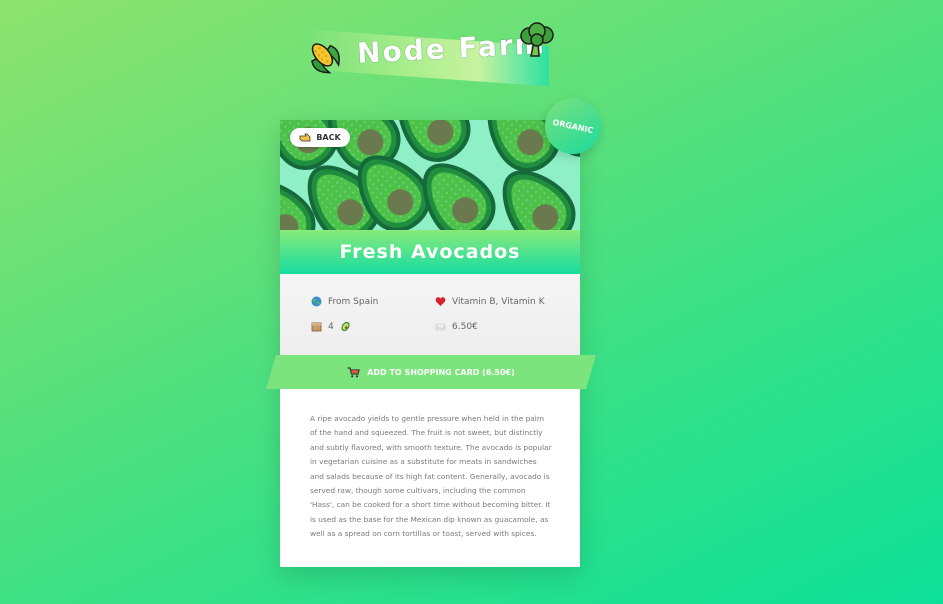  I want to click on product-name: Fresh Avocados, so click(430, 252).